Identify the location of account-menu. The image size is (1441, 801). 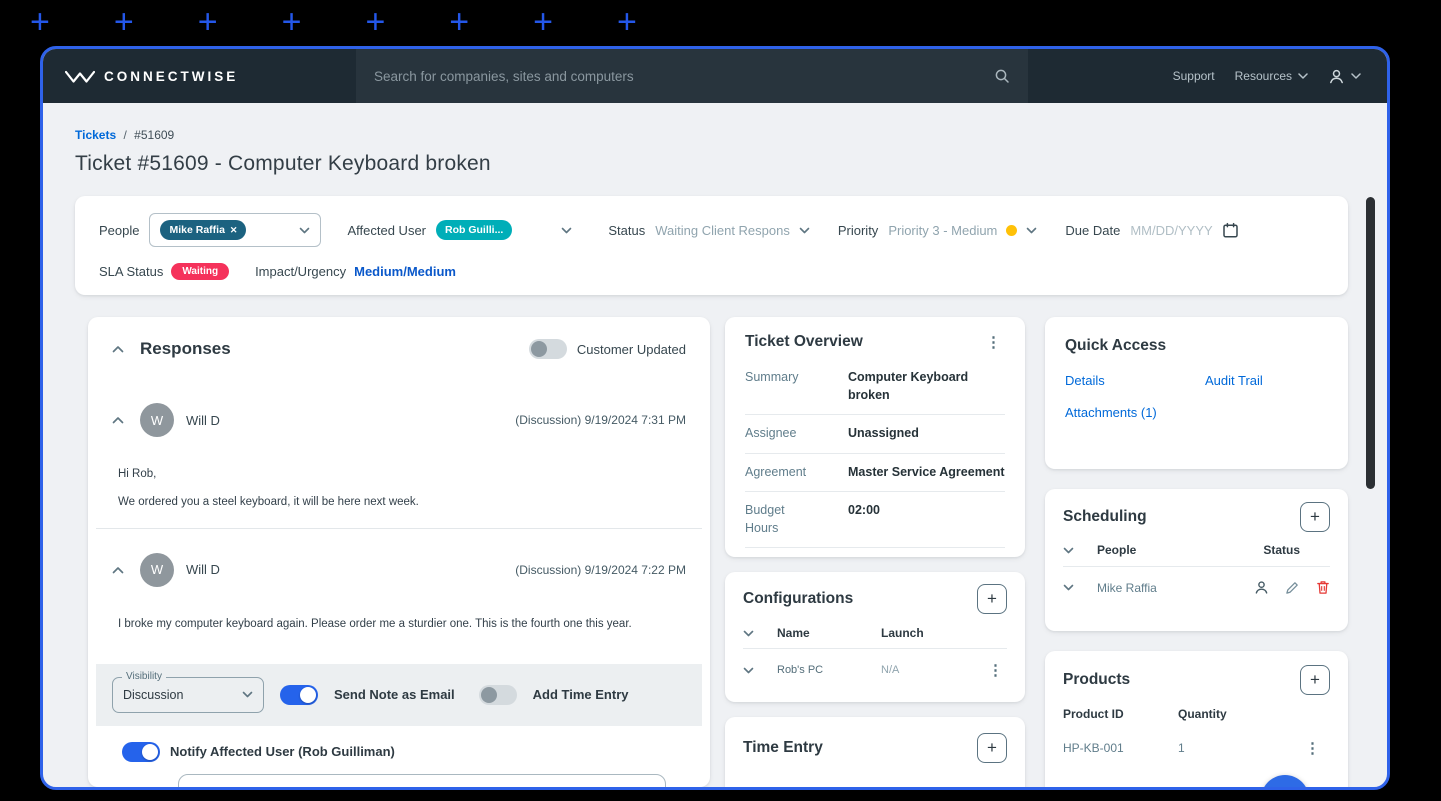
(1344, 76).